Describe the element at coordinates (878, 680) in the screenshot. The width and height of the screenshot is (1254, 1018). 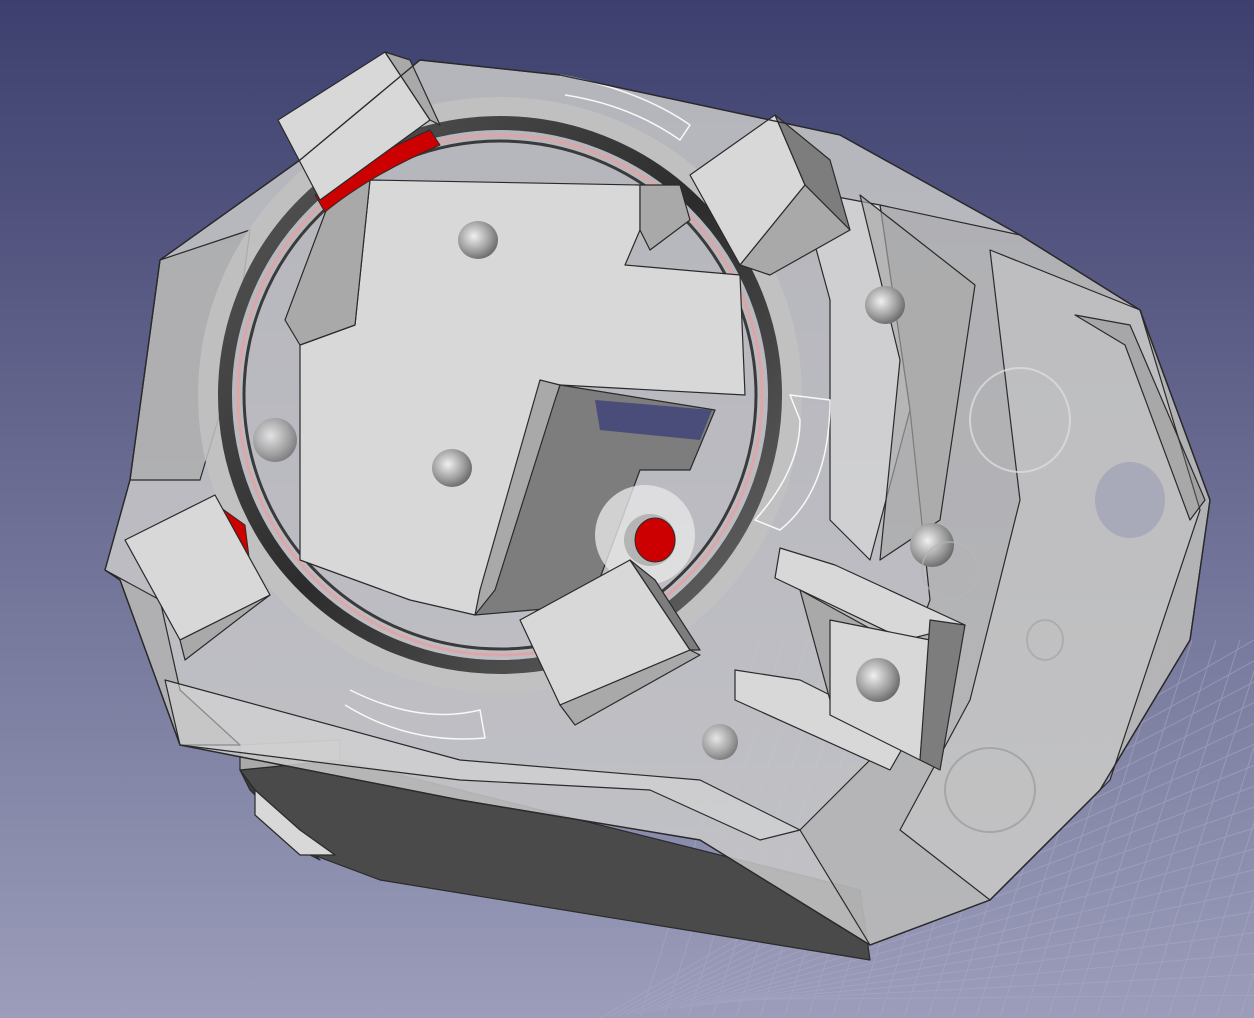
I see `side-bracket-hole` at that location.